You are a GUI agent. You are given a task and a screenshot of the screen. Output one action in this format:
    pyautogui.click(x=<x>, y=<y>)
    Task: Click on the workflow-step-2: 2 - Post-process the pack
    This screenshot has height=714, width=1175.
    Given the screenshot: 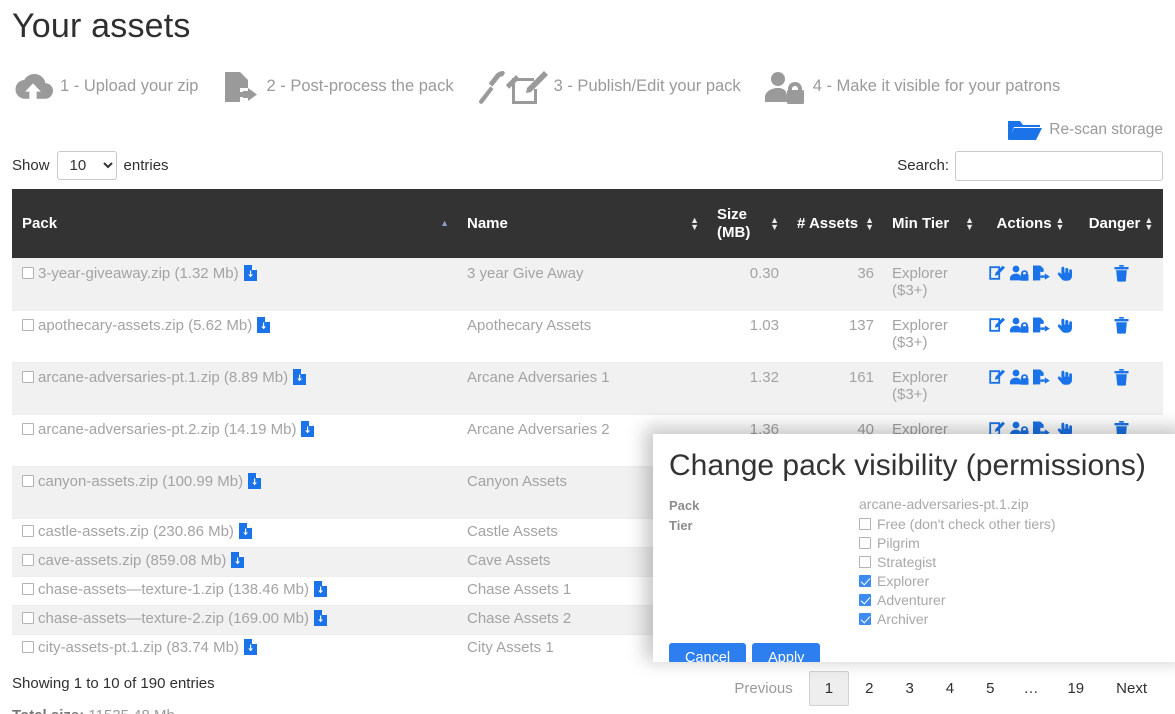 What is the action you would take?
    pyautogui.click(x=337, y=87)
    